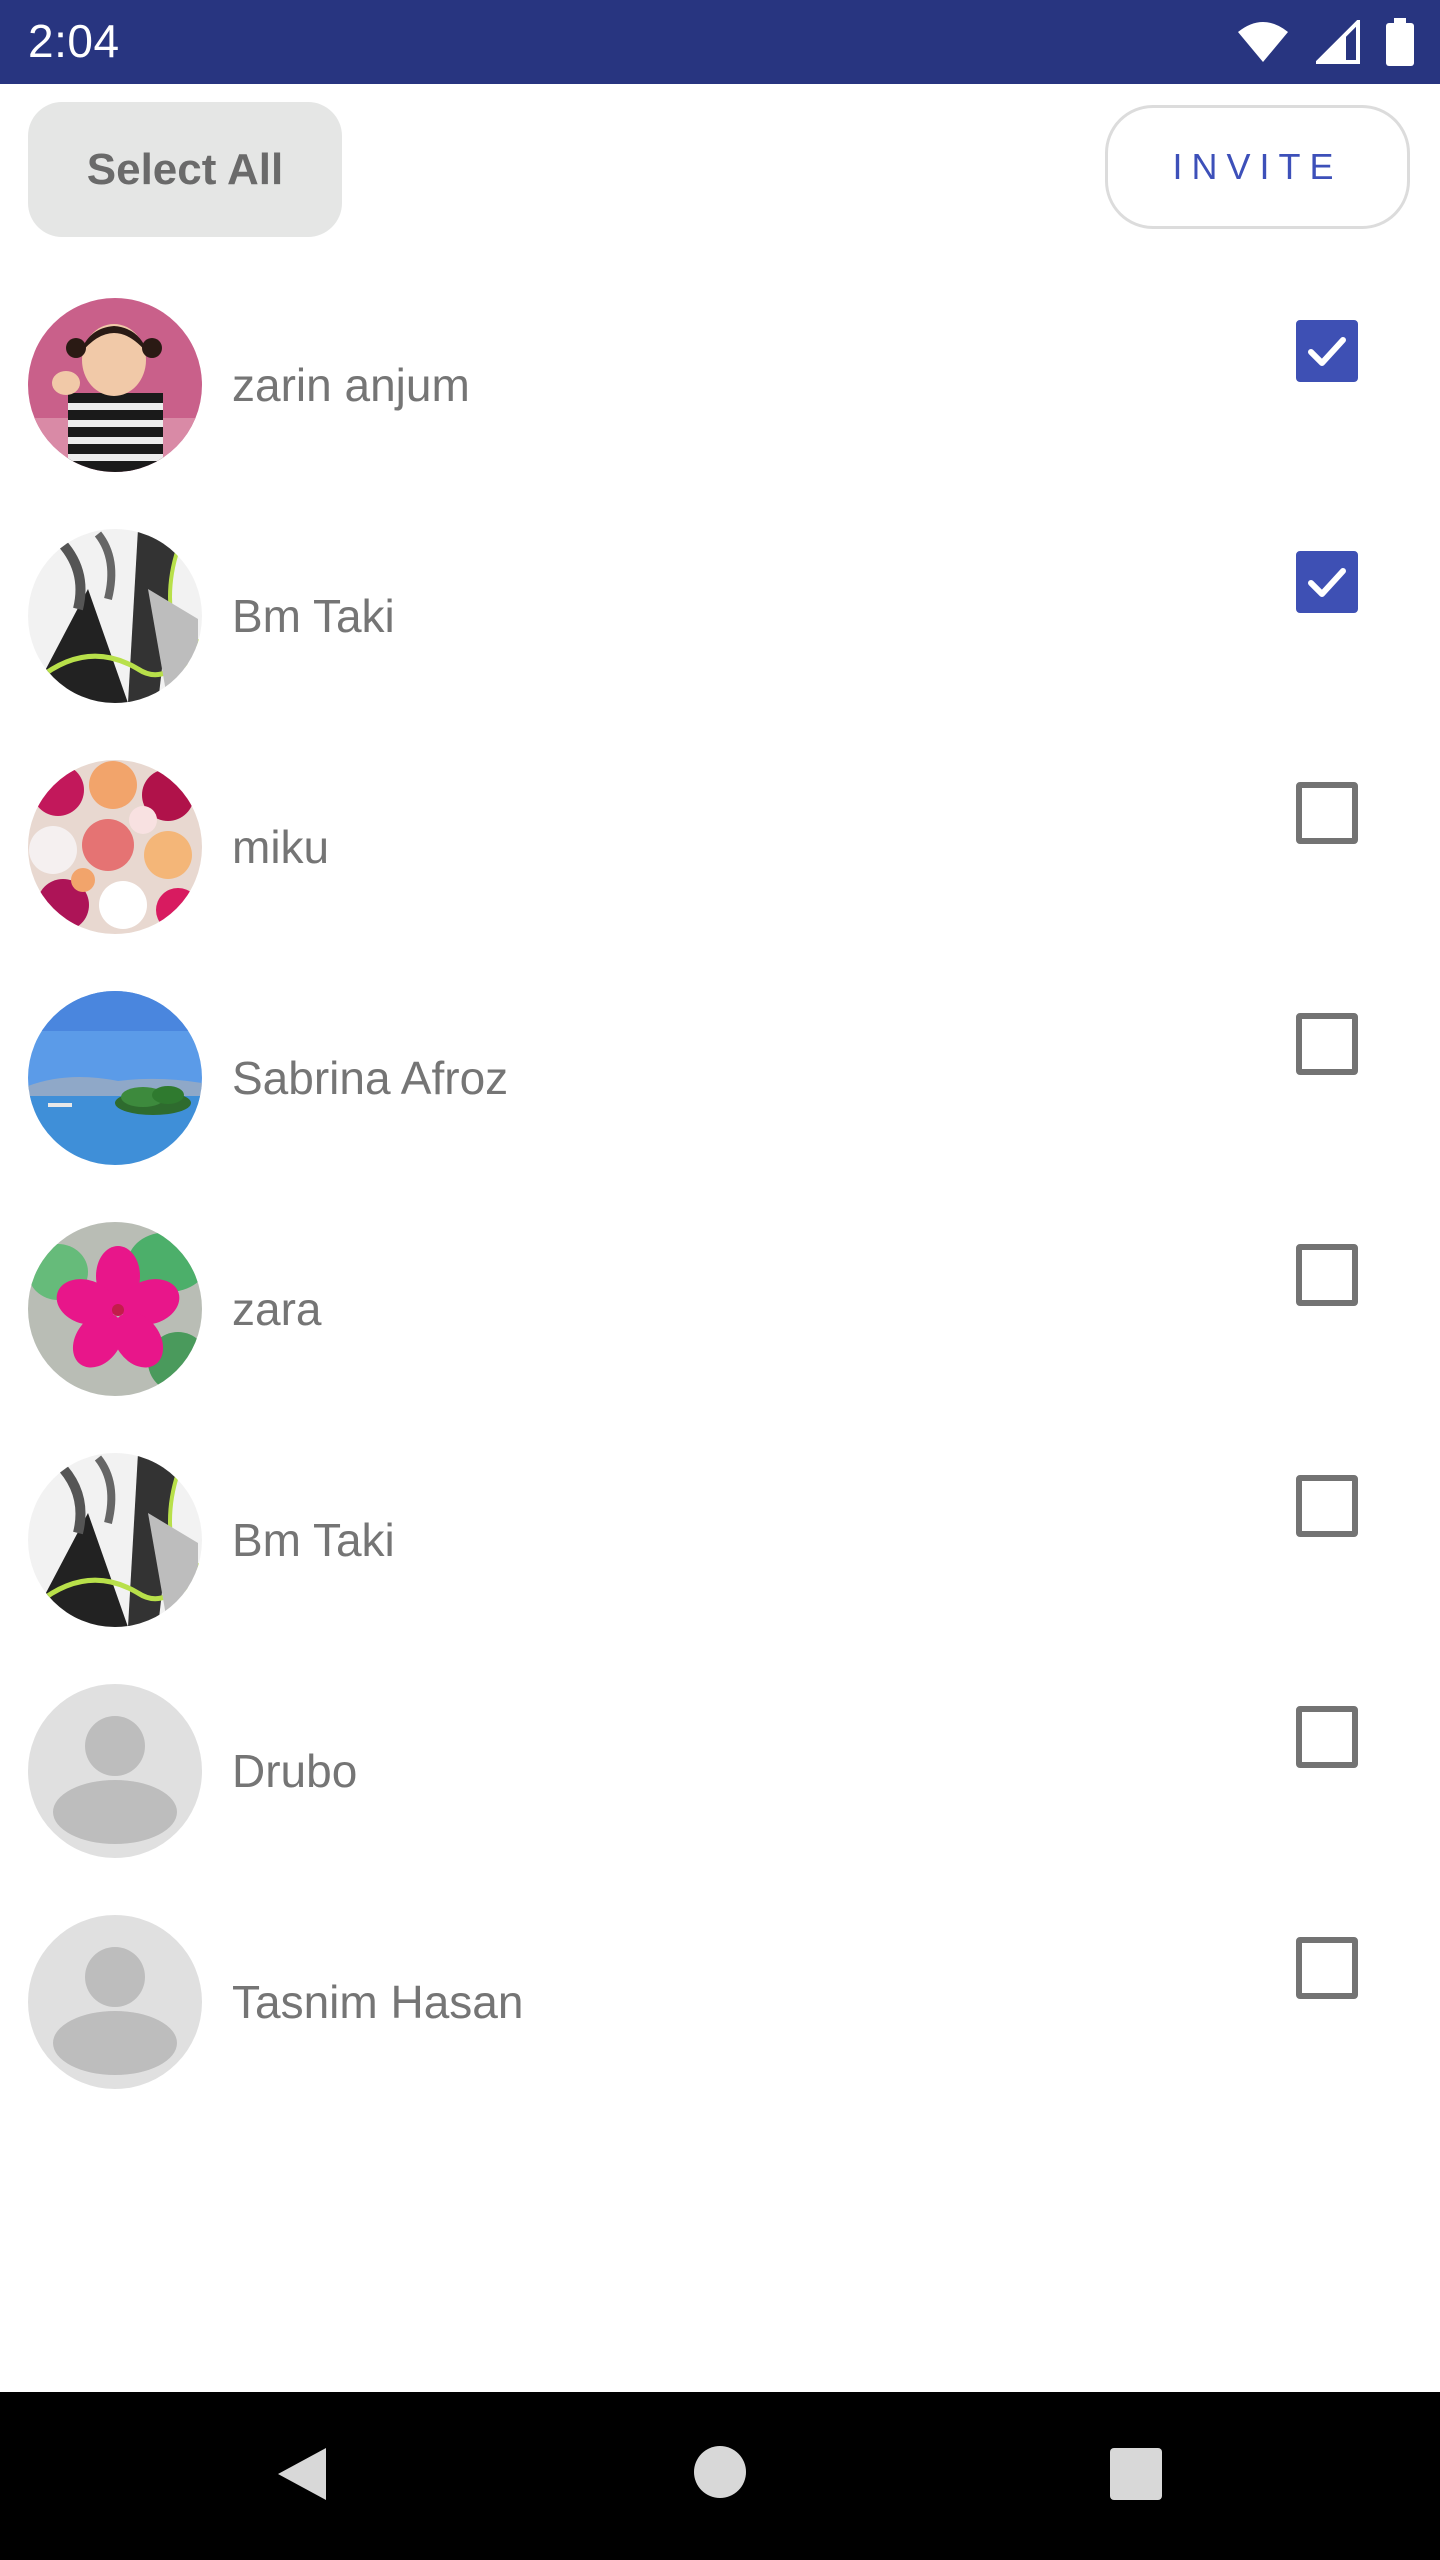 Image resolution: width=1440 pixels, height=2560 pixels. Describe the element at coordinates (378, 2002) in the screenshot. I see `contact-name: Tasnim Hasan` at that location.